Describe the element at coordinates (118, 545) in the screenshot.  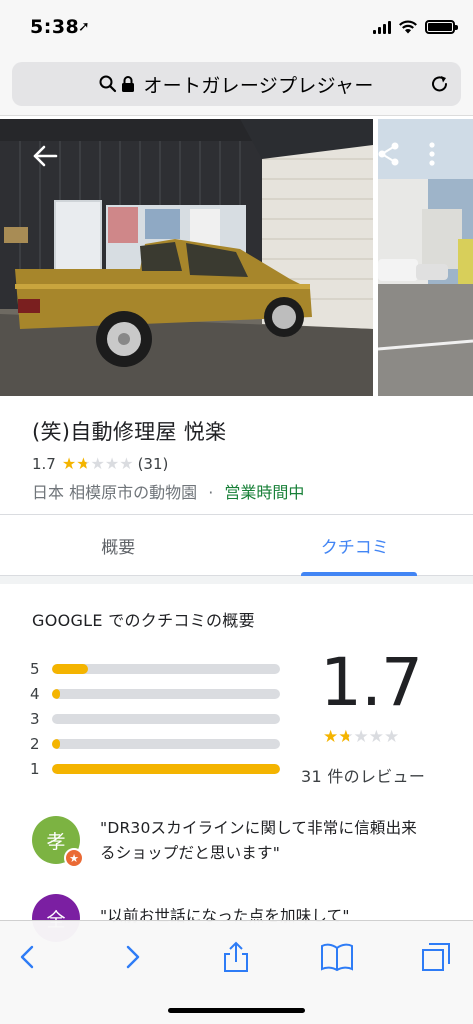
I see `tab-overview: 概要` at that location.